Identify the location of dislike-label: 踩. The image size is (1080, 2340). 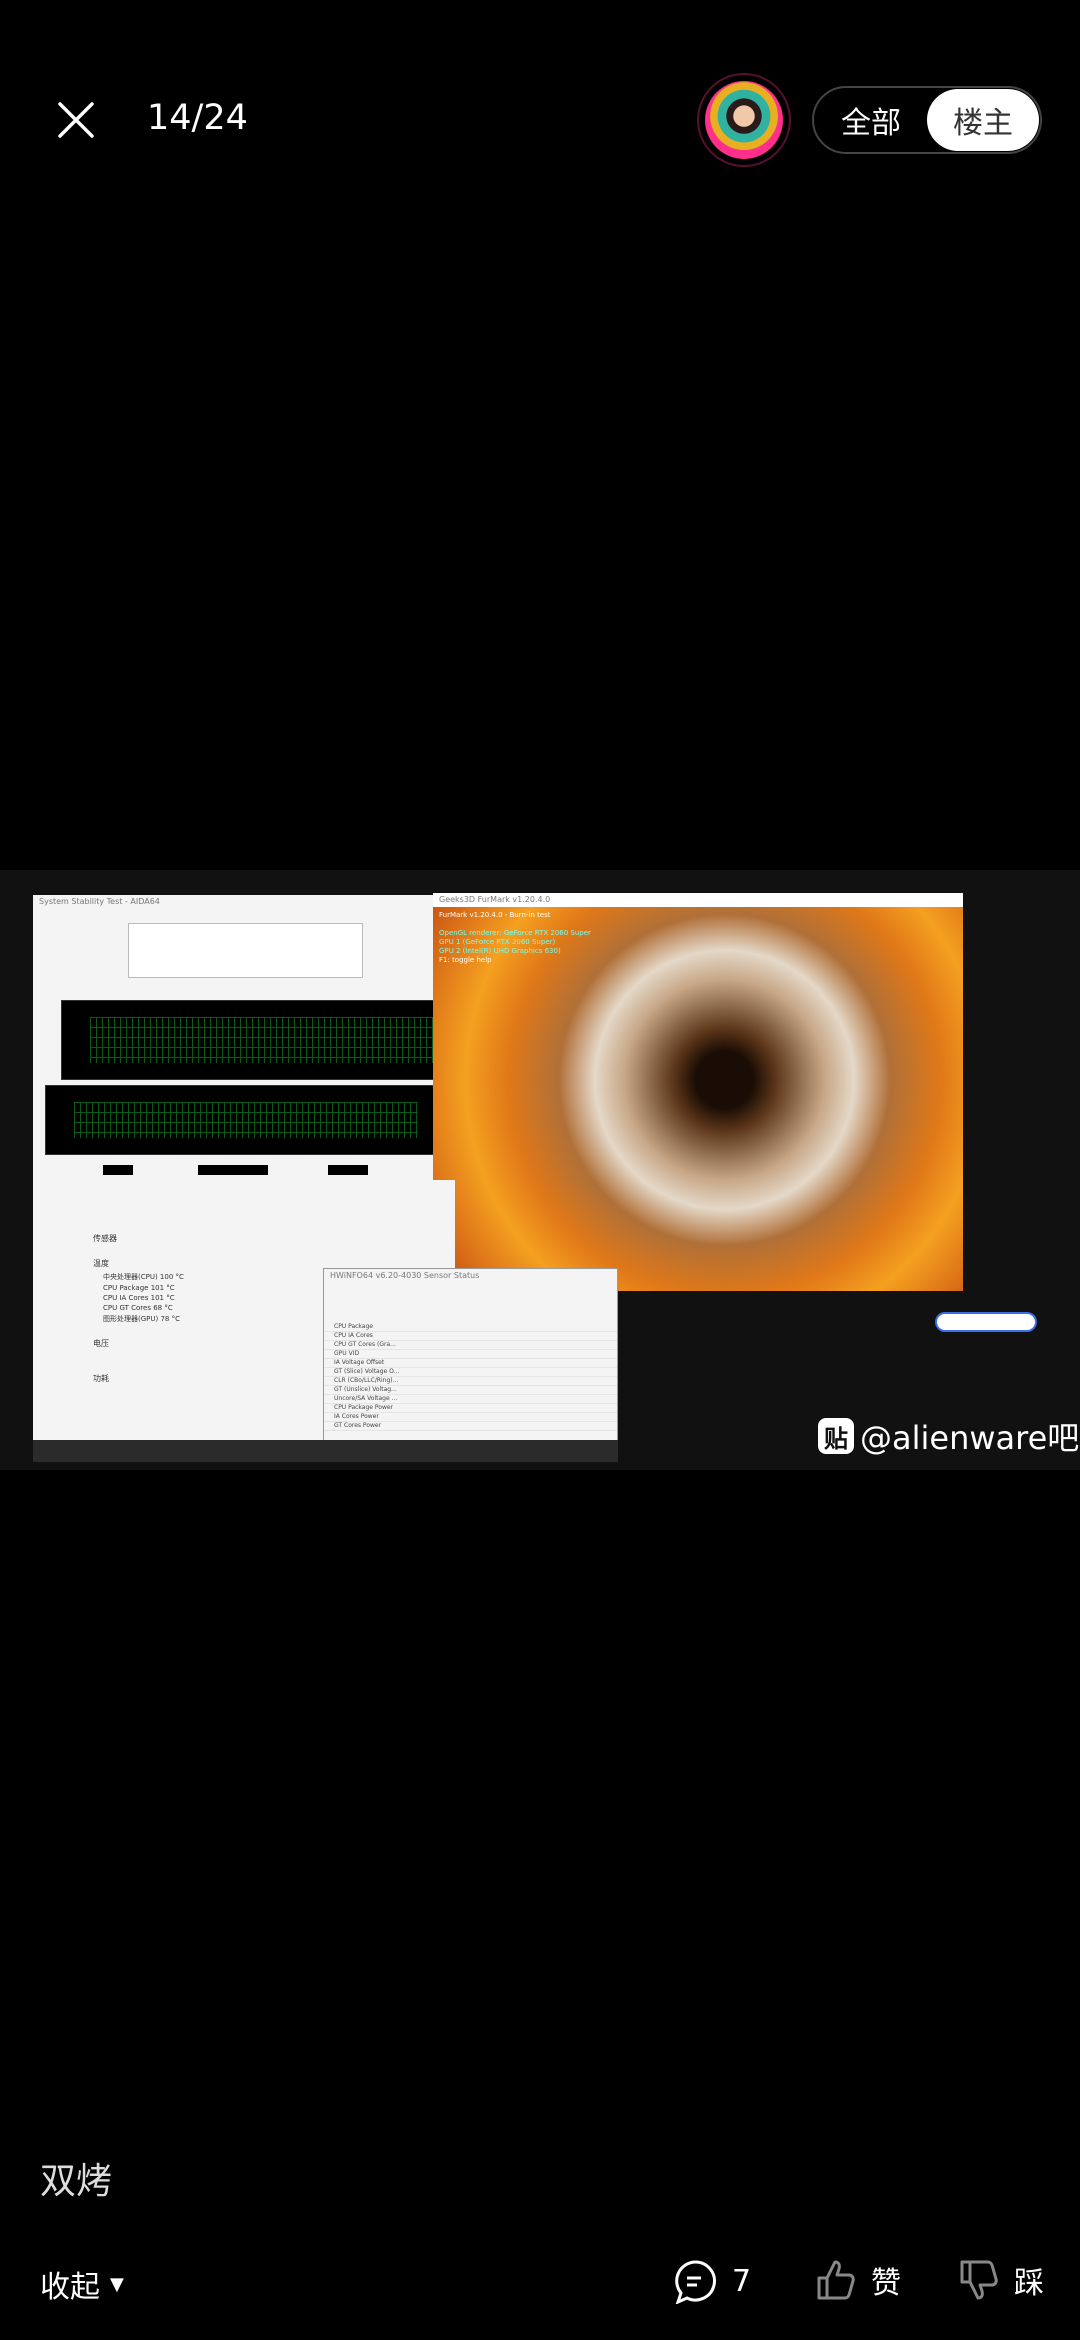
(1029, 2283).